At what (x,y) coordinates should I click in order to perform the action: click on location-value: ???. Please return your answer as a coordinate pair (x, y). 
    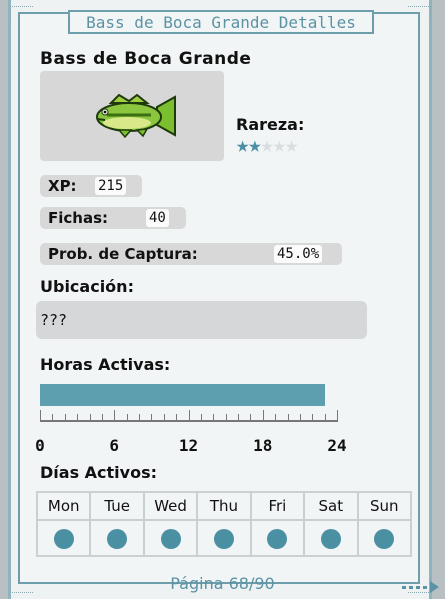
    Looking at the image, I should click on (201, 320).